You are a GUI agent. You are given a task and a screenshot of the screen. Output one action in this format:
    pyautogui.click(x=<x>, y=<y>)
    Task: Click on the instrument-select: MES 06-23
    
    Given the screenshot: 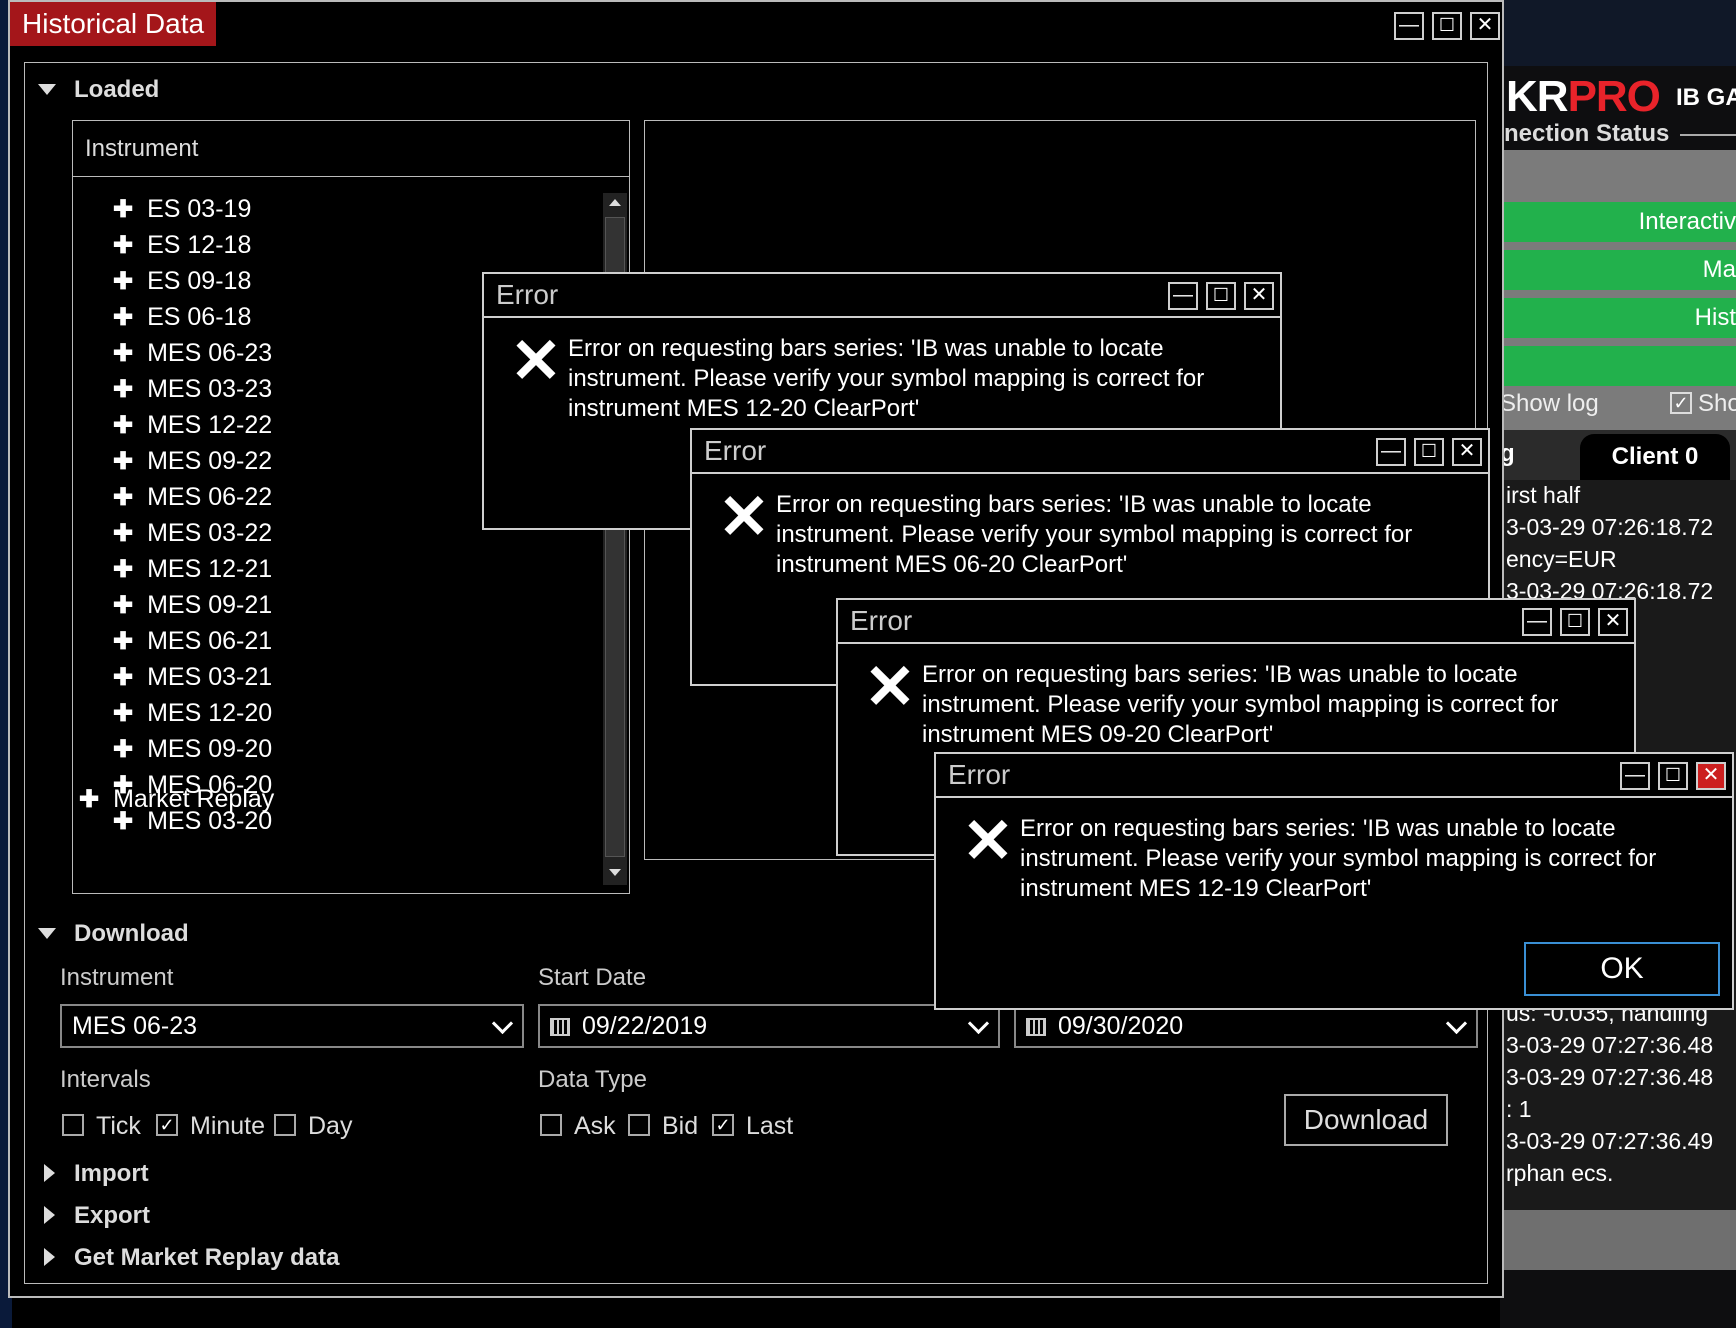 What is the action you would take?
    pyautogui.click(x=292, y=1026)
    